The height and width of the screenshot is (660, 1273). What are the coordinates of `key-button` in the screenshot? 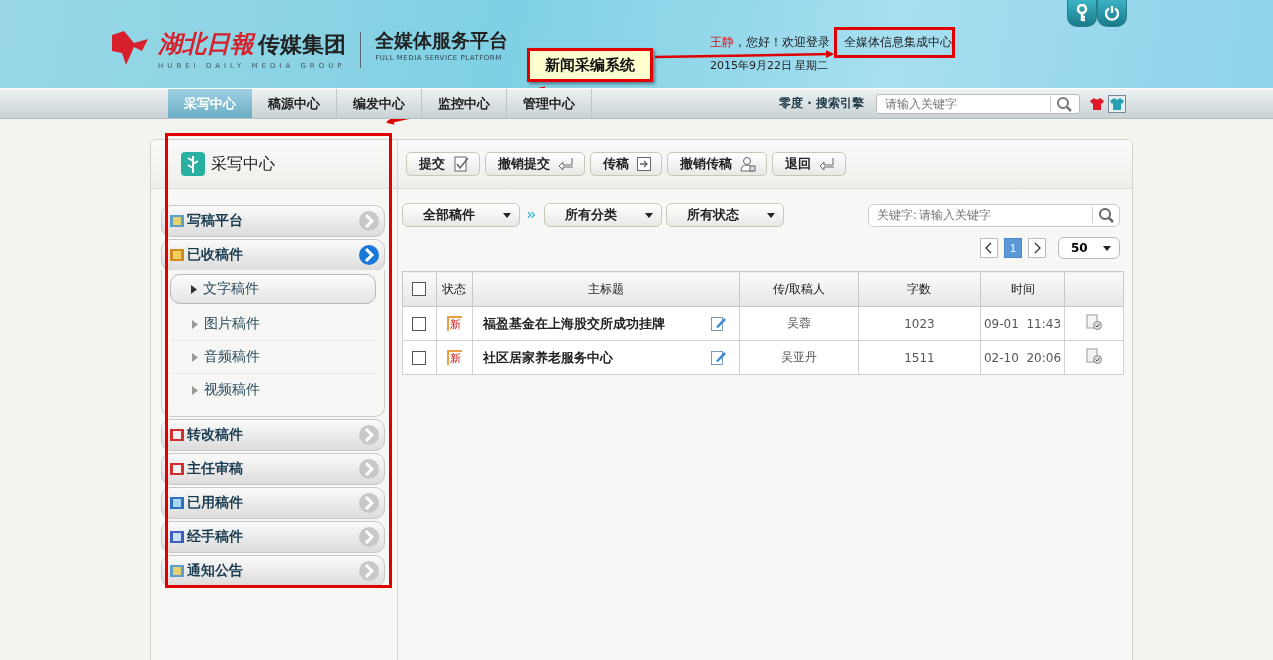 It's located at (1082, 13).